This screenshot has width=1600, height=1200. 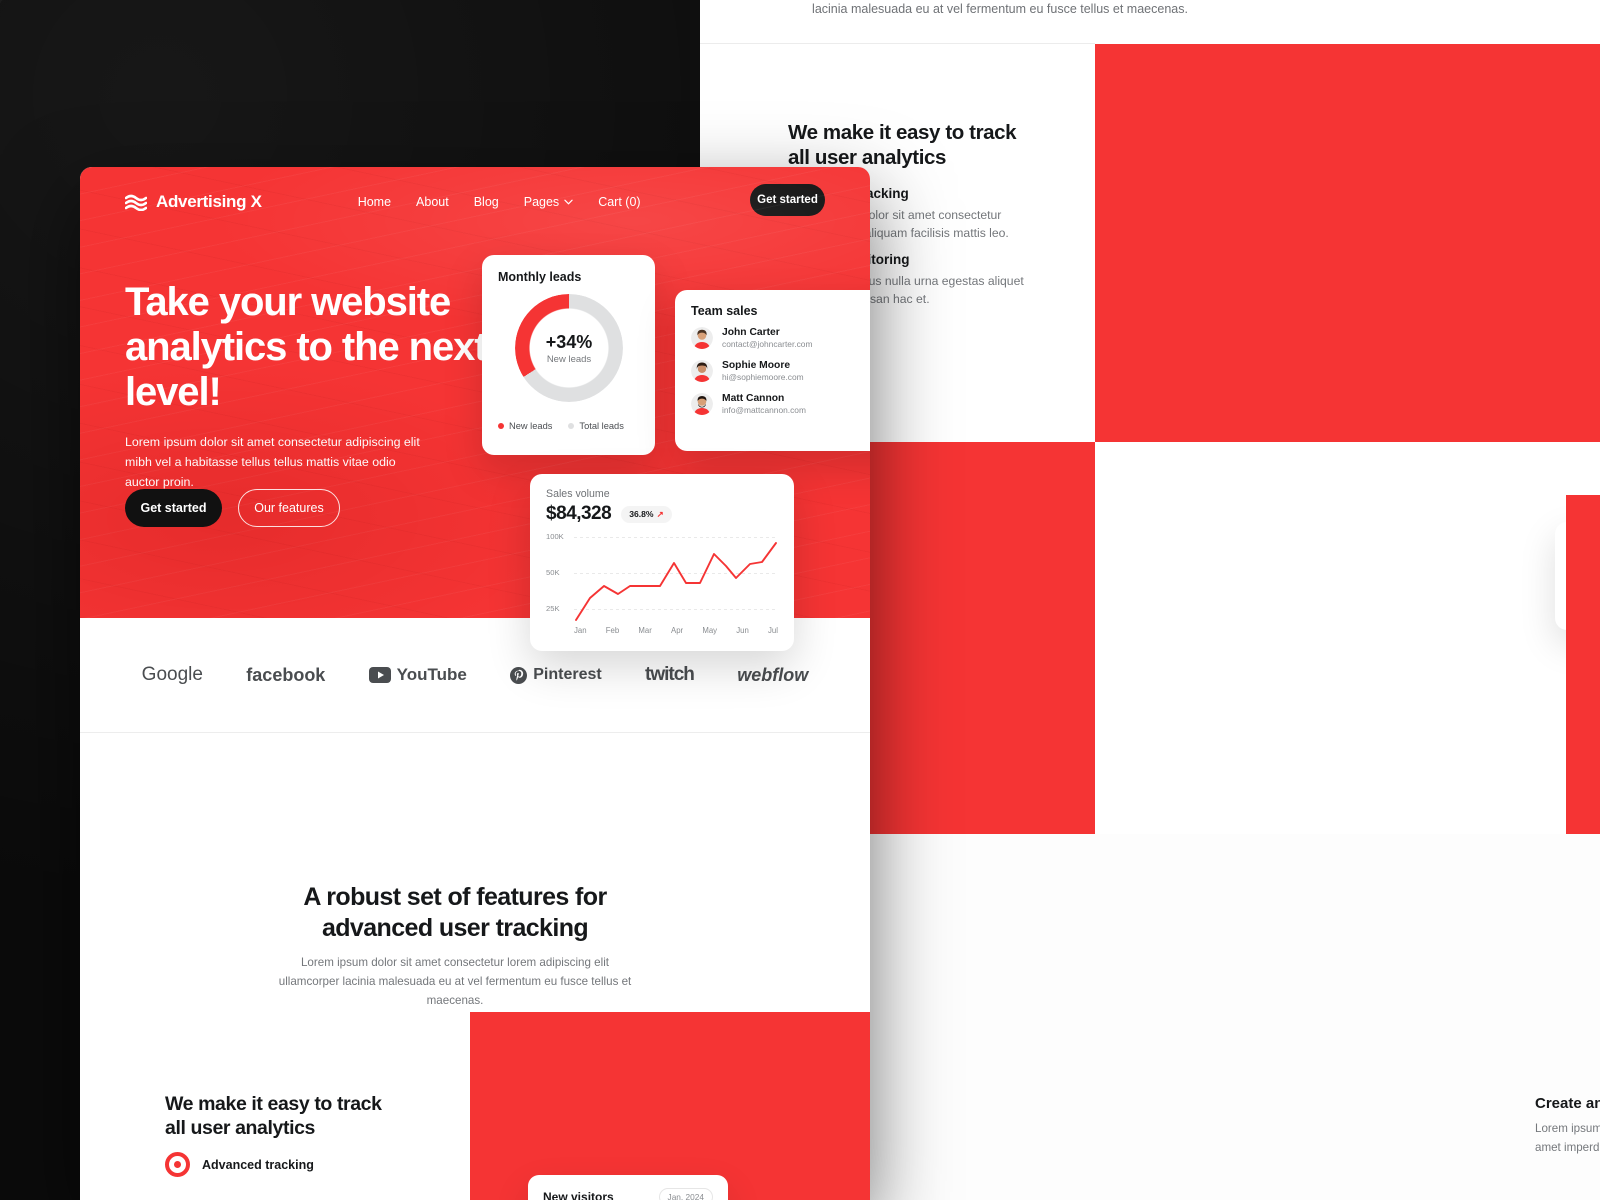 I want to click on card-title: Monthly leads, so click(x=540, y=277).